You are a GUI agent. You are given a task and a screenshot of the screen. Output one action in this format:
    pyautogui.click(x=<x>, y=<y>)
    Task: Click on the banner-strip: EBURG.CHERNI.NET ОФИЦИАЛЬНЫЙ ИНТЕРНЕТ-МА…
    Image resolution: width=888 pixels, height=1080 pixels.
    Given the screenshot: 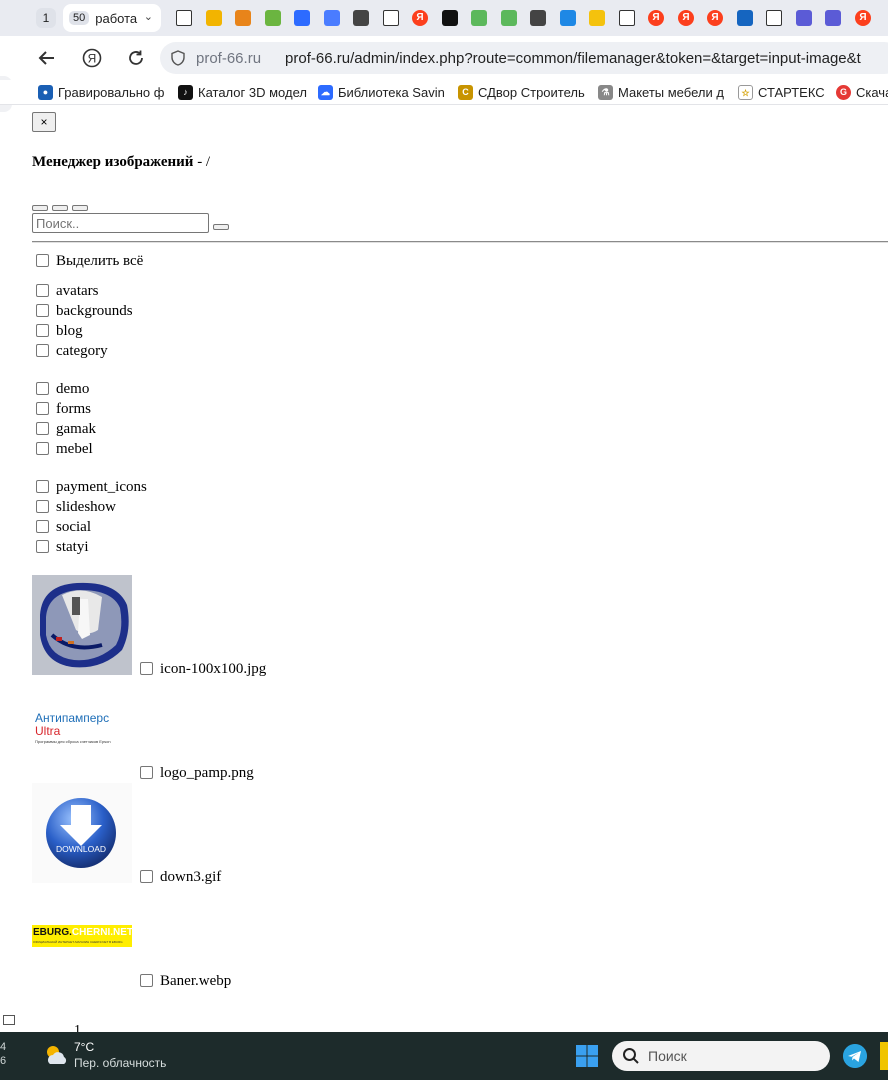 What is the action you would take?
    pyautogui.click(x=82, y=936)
    